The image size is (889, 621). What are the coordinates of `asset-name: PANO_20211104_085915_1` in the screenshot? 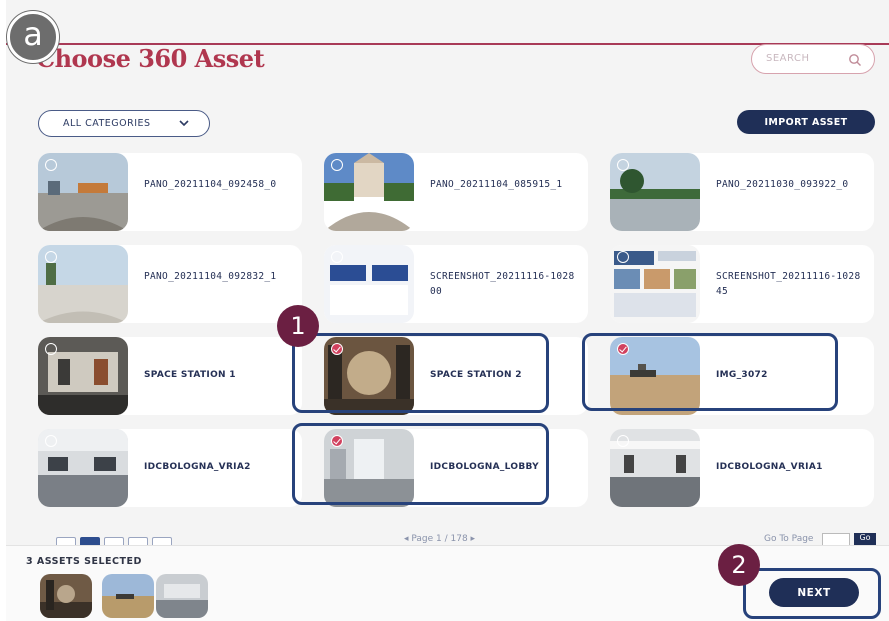 It's located at (496, 184).